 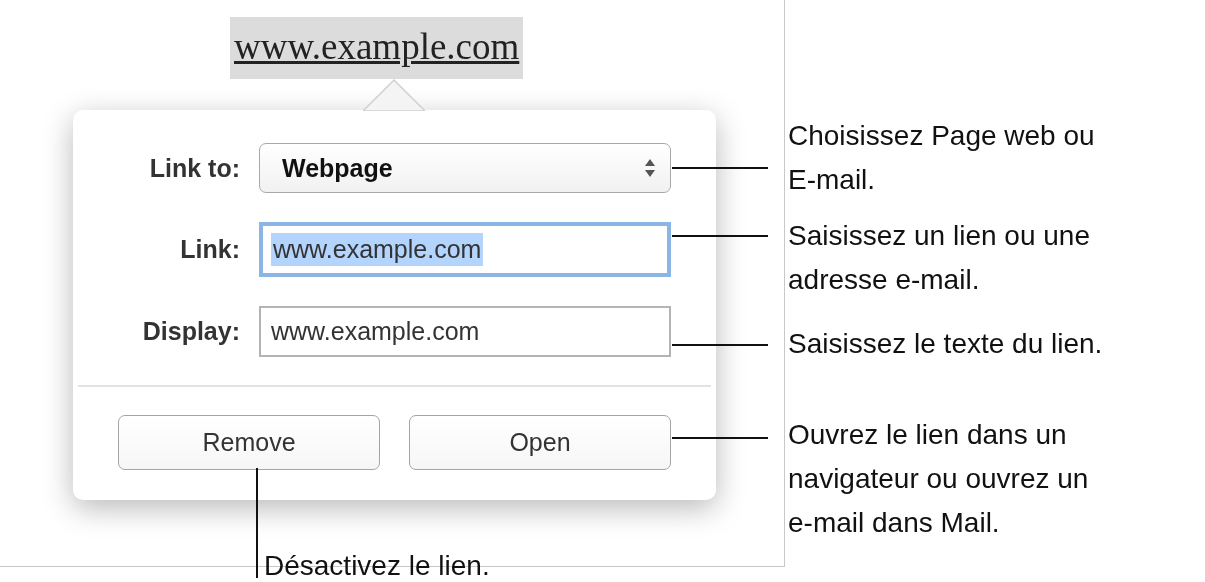 What do you see at coordinates (194, 168) in the screenshot?
I see `field-label: Link to:` at bounding box center [194, 168].